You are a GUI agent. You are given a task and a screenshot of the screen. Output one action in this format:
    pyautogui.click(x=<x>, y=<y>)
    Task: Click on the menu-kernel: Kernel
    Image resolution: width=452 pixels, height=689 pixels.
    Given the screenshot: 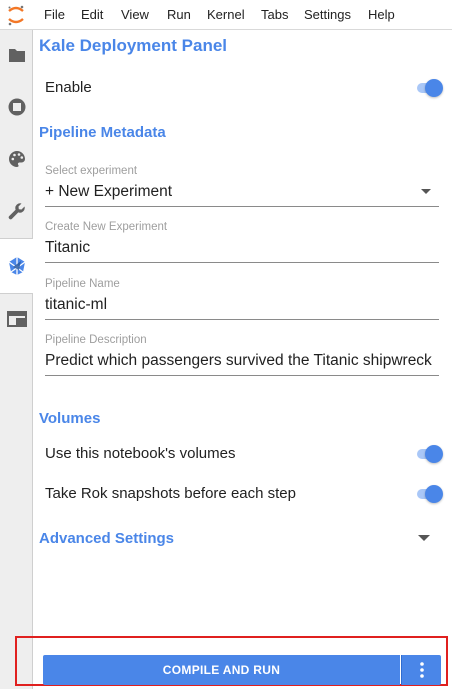 What is the action you would take?
    pyautogui.click(x=226, y=14)
    